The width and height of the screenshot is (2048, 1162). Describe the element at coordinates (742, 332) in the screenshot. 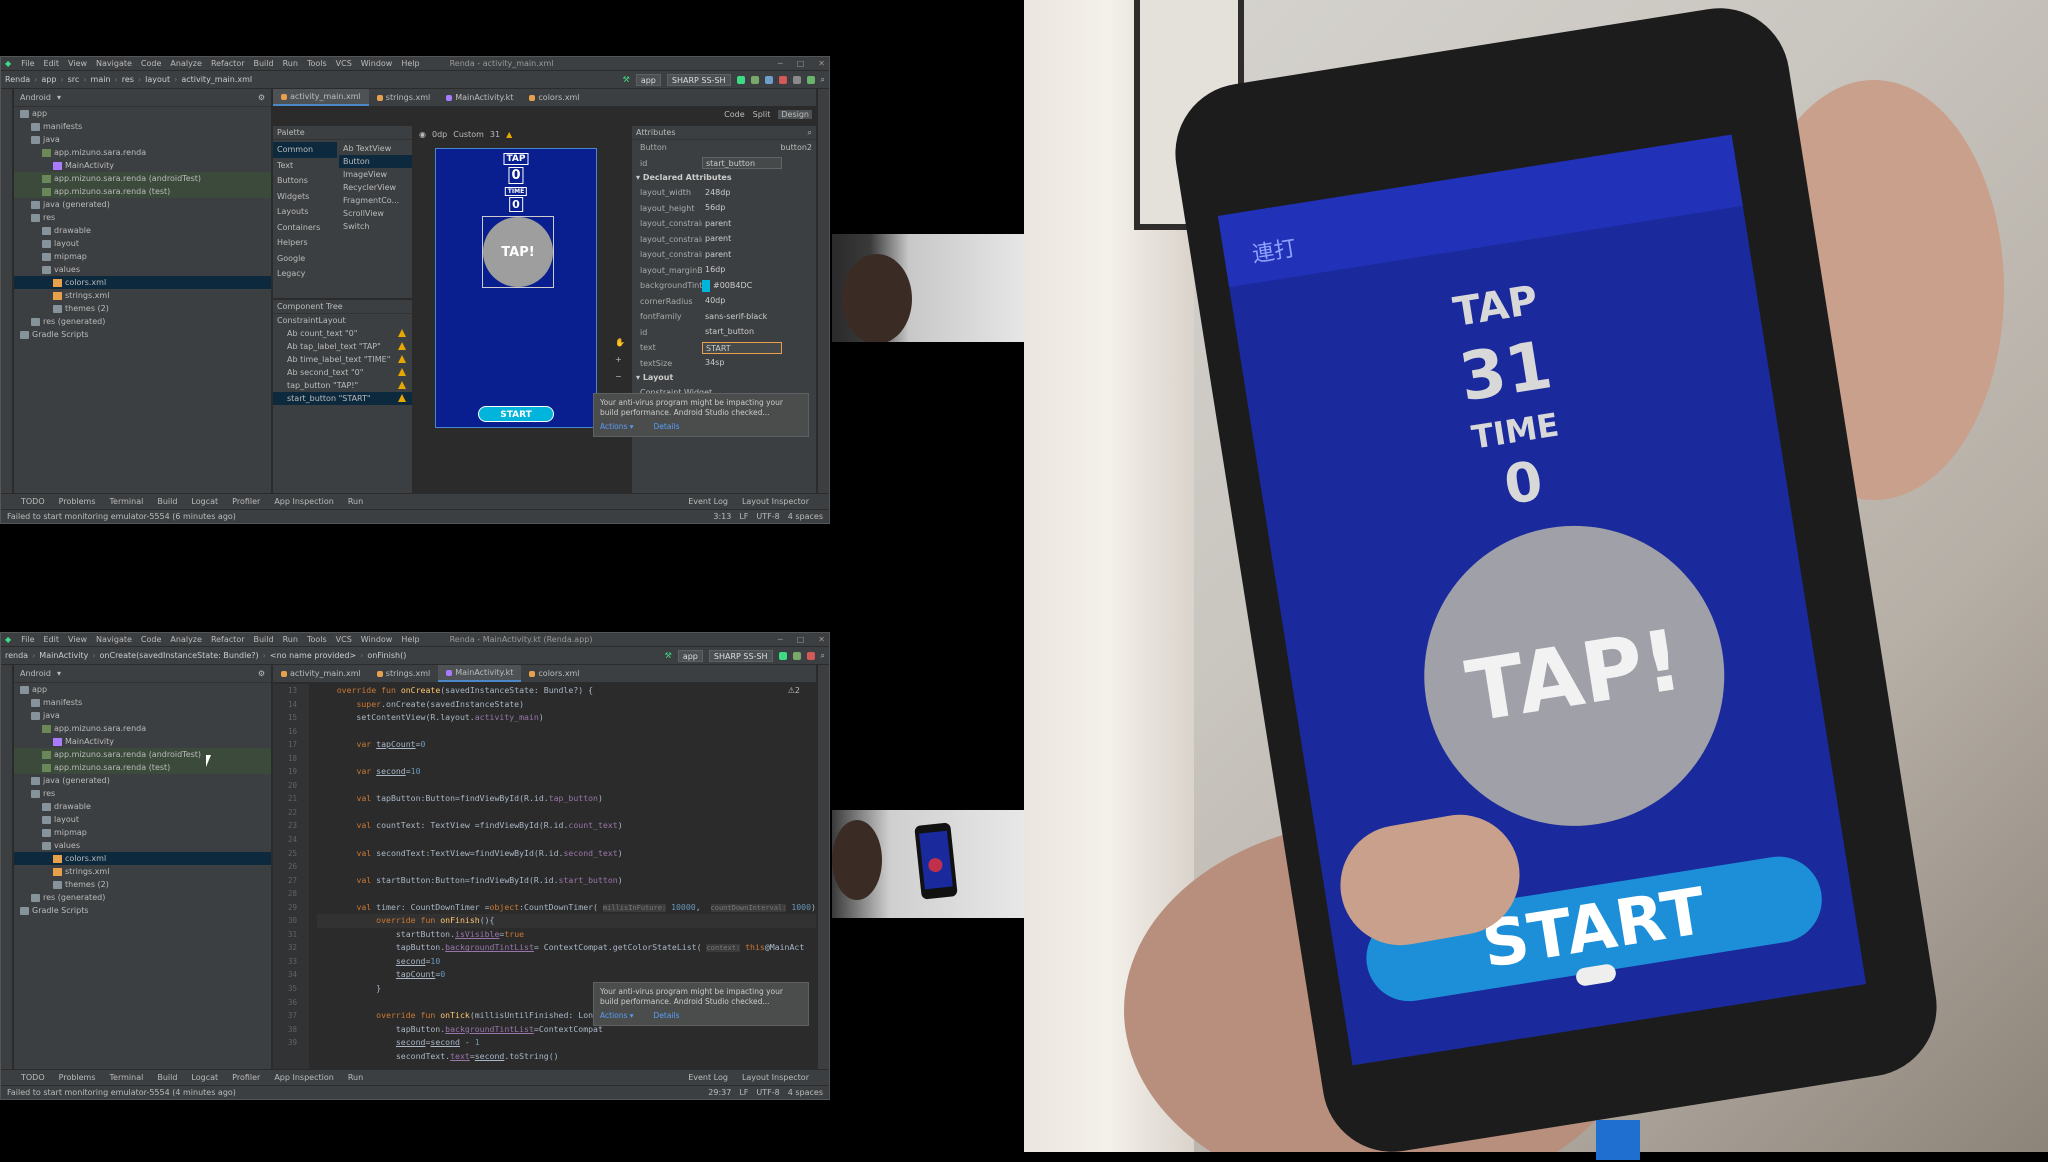

I see `attribute-value: start_button` at that location.